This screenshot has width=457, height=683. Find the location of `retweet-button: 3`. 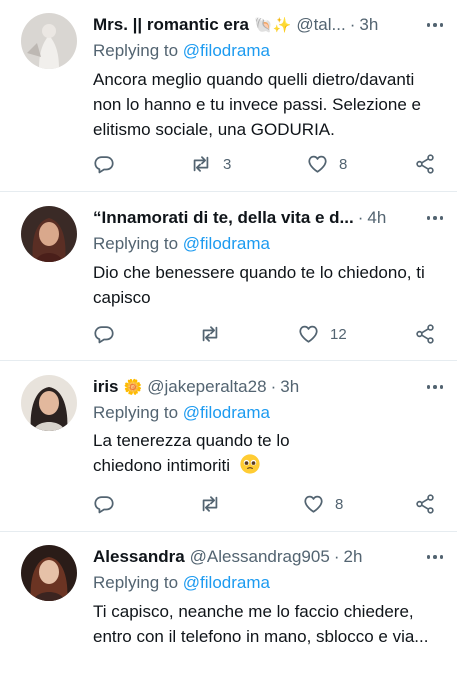

retweet-button: 3 is located at coordinates (210, 164).